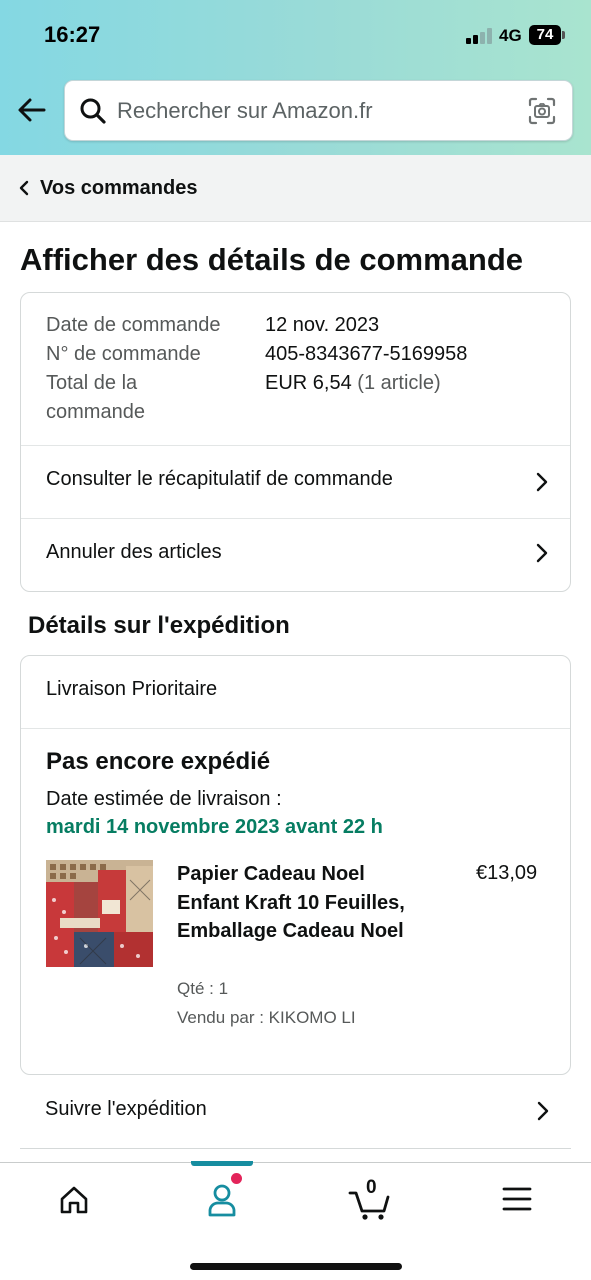 This screenshot has height=1280, width=591. I want to click on cancel-items-row: Annuler des articles, so click(295, 555).